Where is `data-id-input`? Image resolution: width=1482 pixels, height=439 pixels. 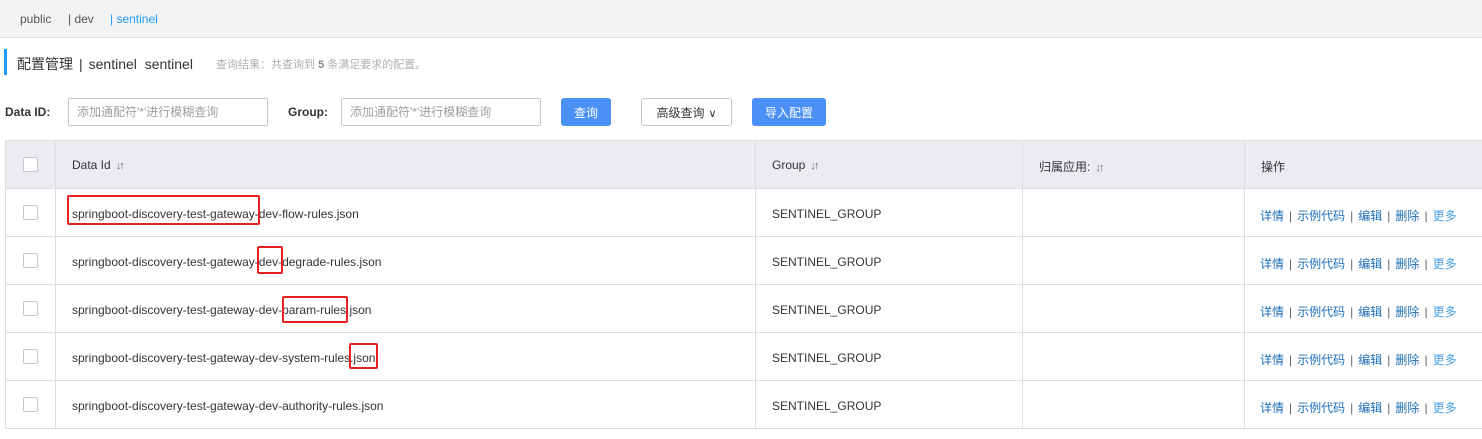 data-id-input is located at coordinates (168, 112).